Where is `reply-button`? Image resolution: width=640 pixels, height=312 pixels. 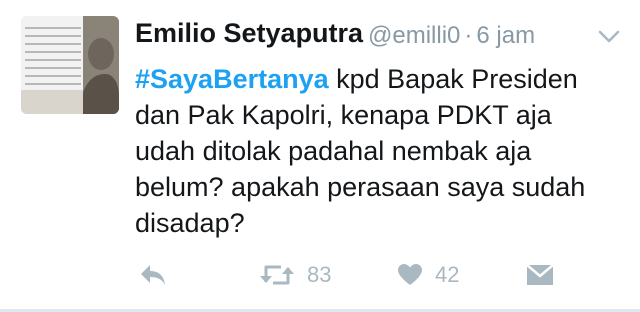
reply-button is located at coordinates (153, 275).